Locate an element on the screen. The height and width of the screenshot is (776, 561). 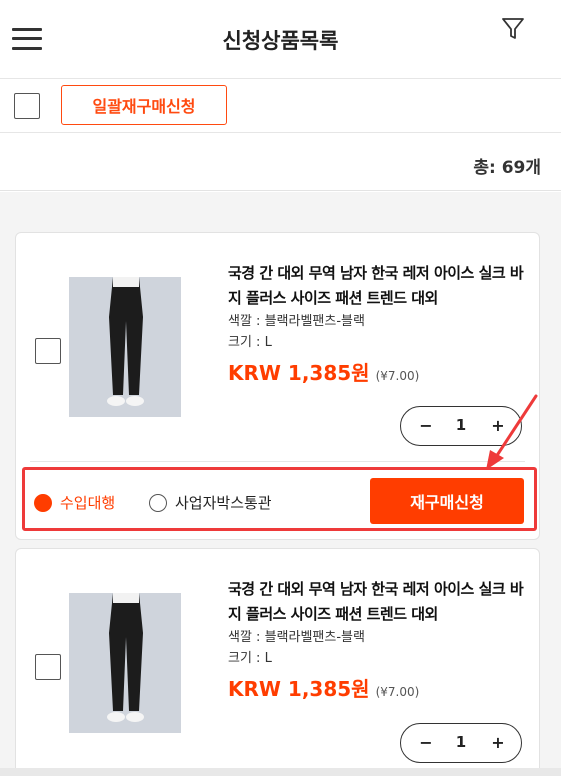
radio-import-agency: 수입대행 is located at coordinates (74, 502).